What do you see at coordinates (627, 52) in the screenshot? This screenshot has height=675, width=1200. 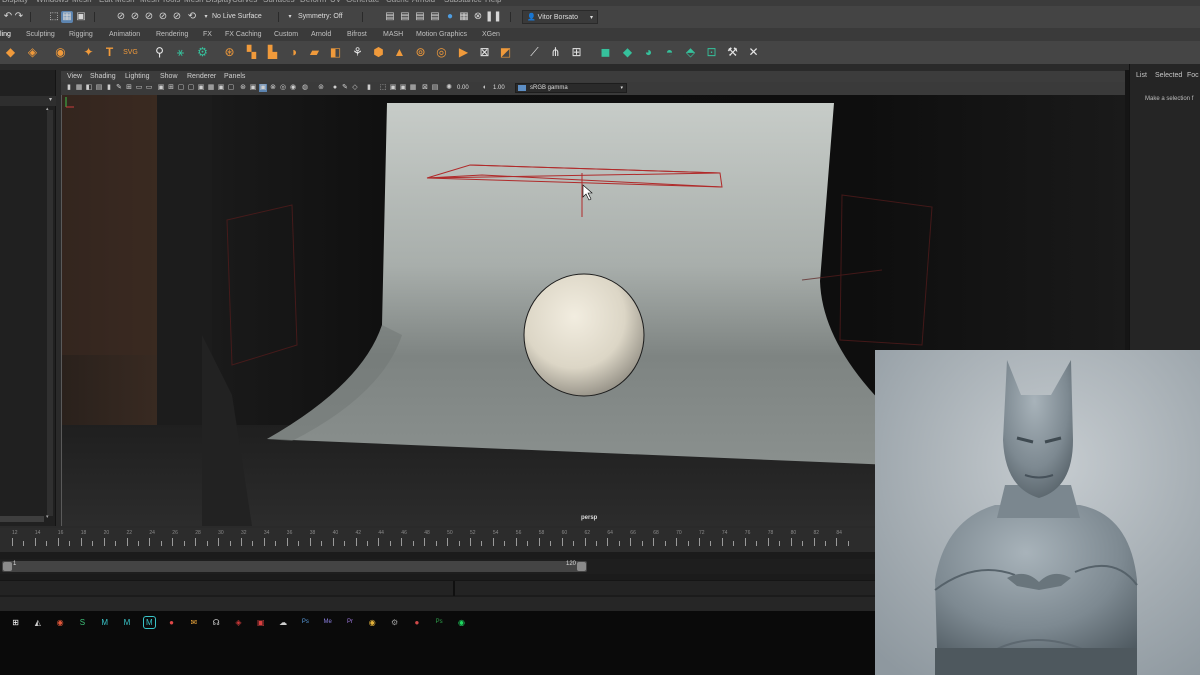 I see `uv-planar-icon: ◆` at bounding box center [627, 52].